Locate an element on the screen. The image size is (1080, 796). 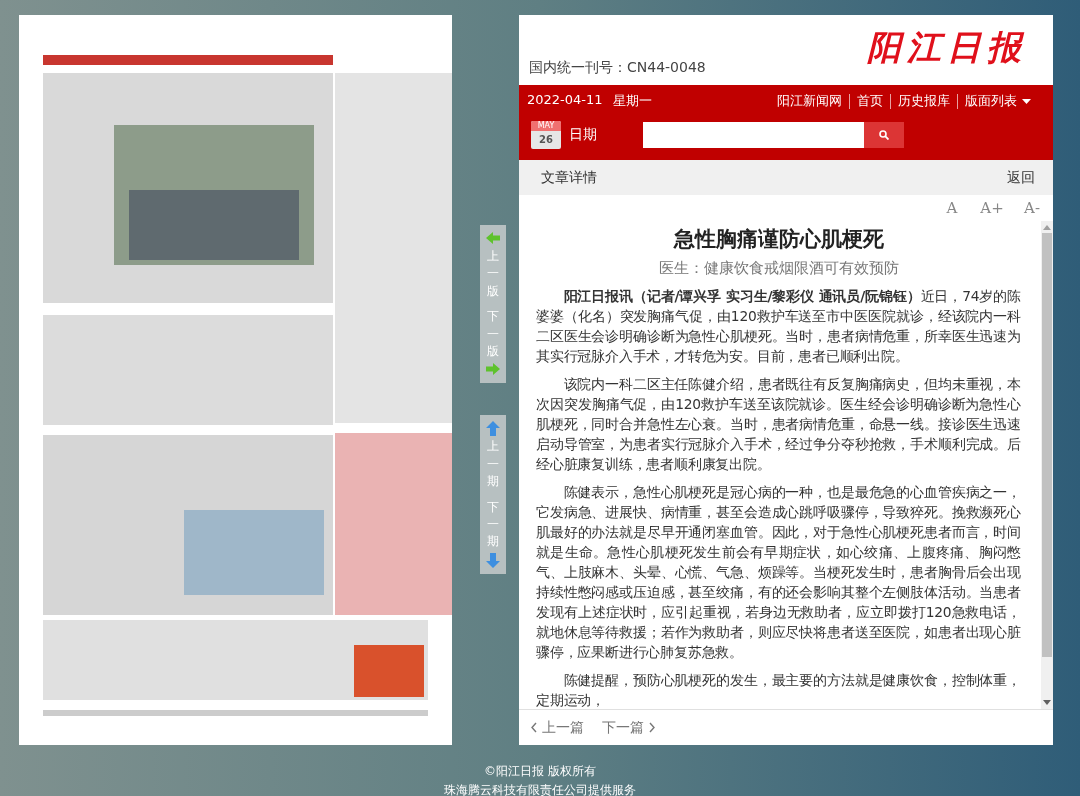
nav-link: 阳江新闻网 is located at coordinates (809, 101).